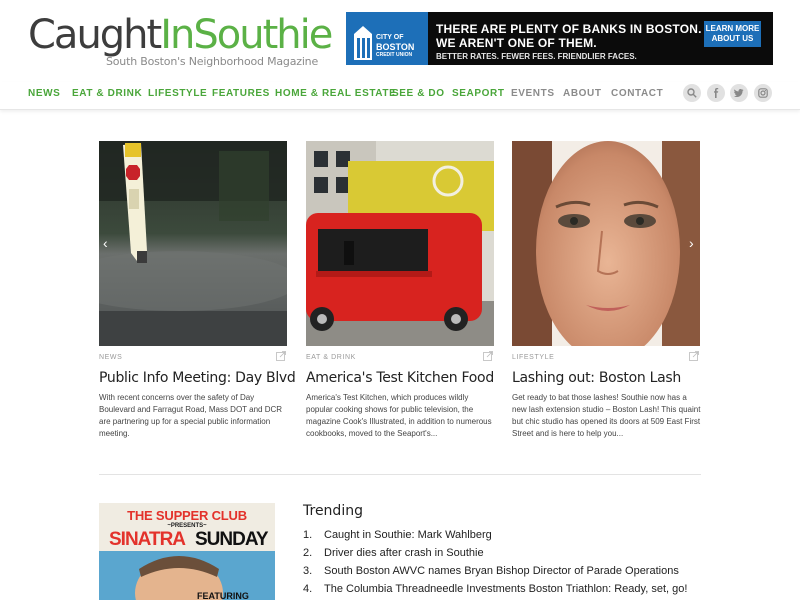 This screenshot has width=800, height=600. I want to click on section-divider, so click(400, 474).